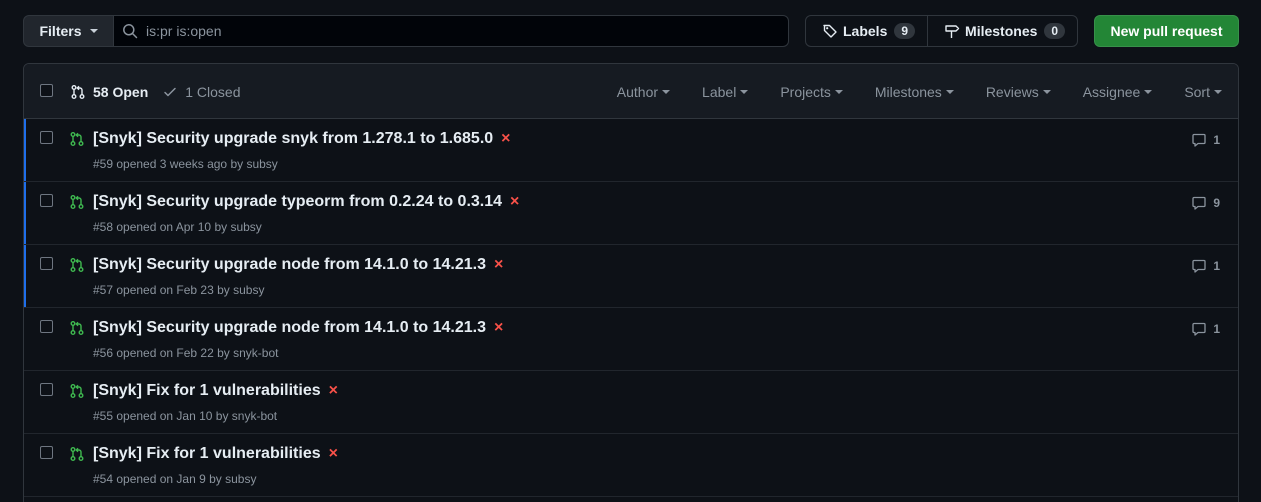 The width and height of the screenshot is (1261, 502). What do you see at coordinates (805, 91) in the screenshot?
I see `projects-menu-label: Projects` at bounding box center [805, 91].